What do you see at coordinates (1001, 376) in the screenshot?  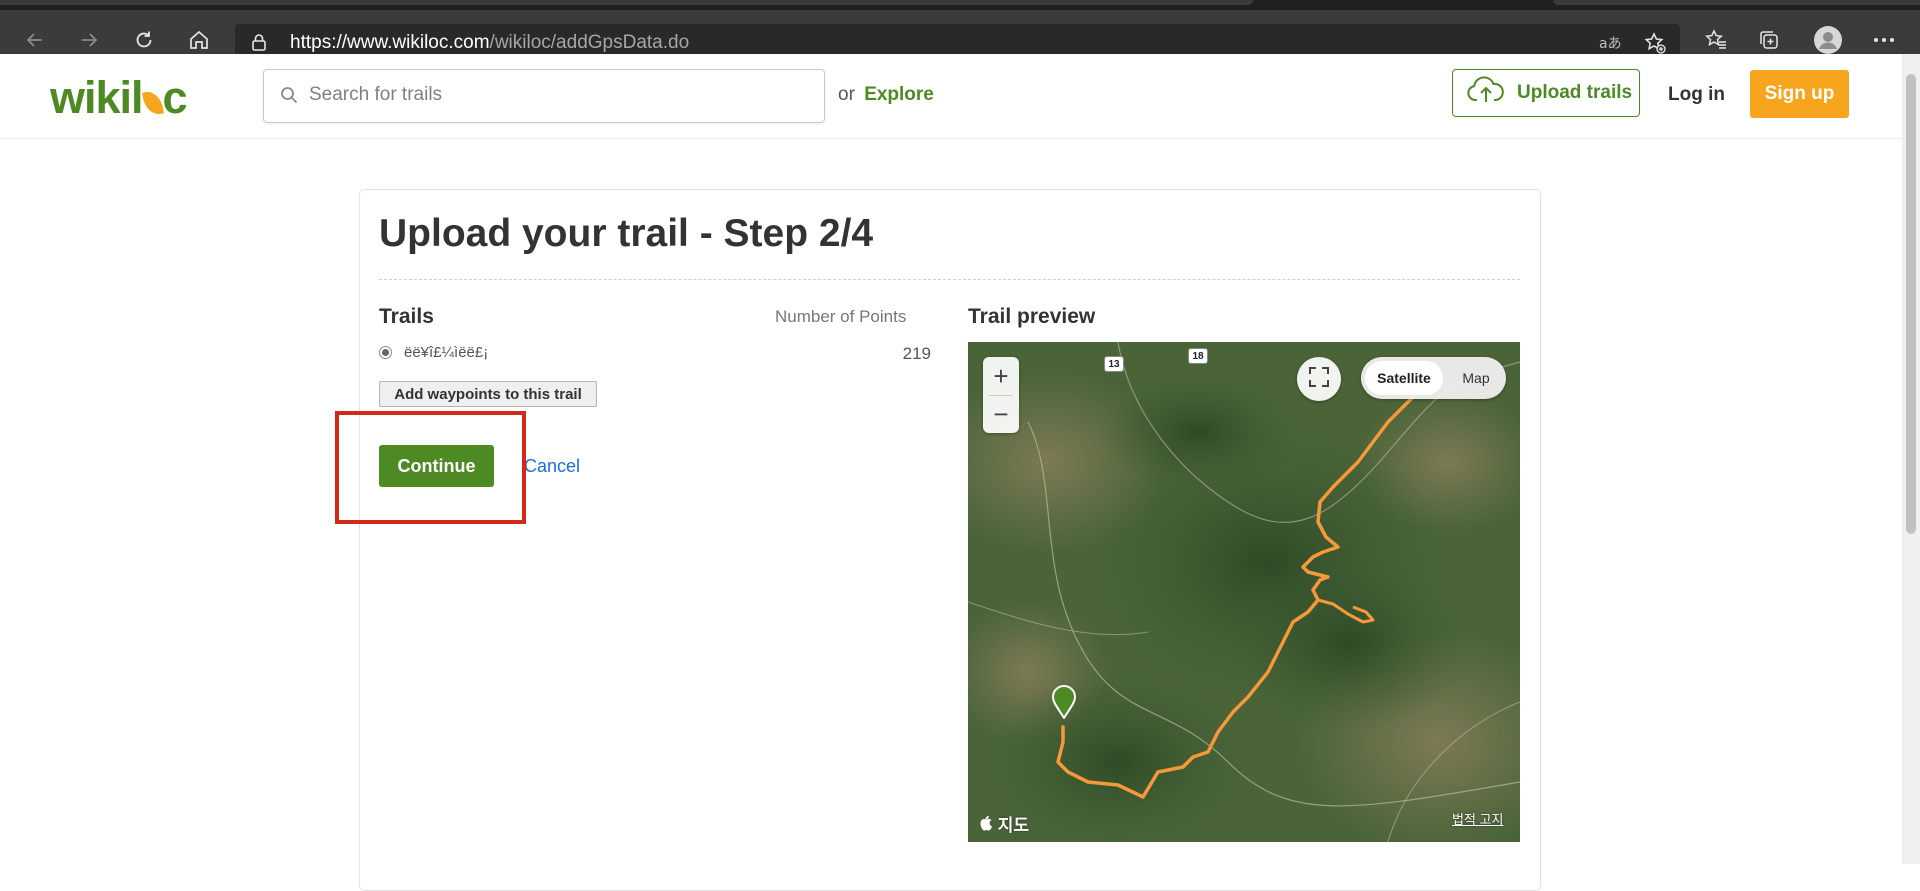 I see `zoom-in-button: +` at bounding box center [1001, 376].